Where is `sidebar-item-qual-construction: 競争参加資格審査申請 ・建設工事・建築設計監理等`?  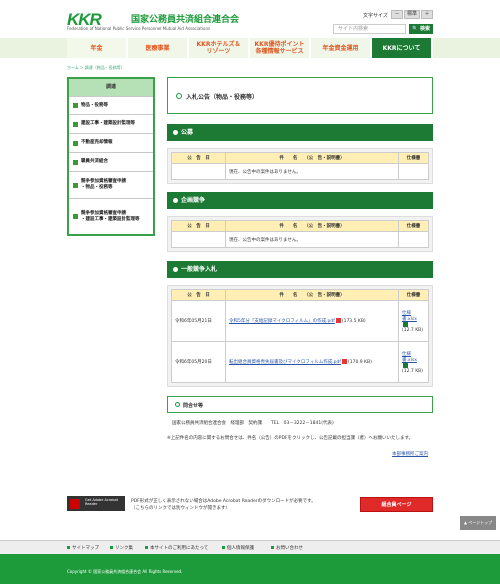
sidebar-item-qual-construction: 競争参加資格審査申請 ・建設工事・建築設計監理等 is located at coordinates (111, 216).